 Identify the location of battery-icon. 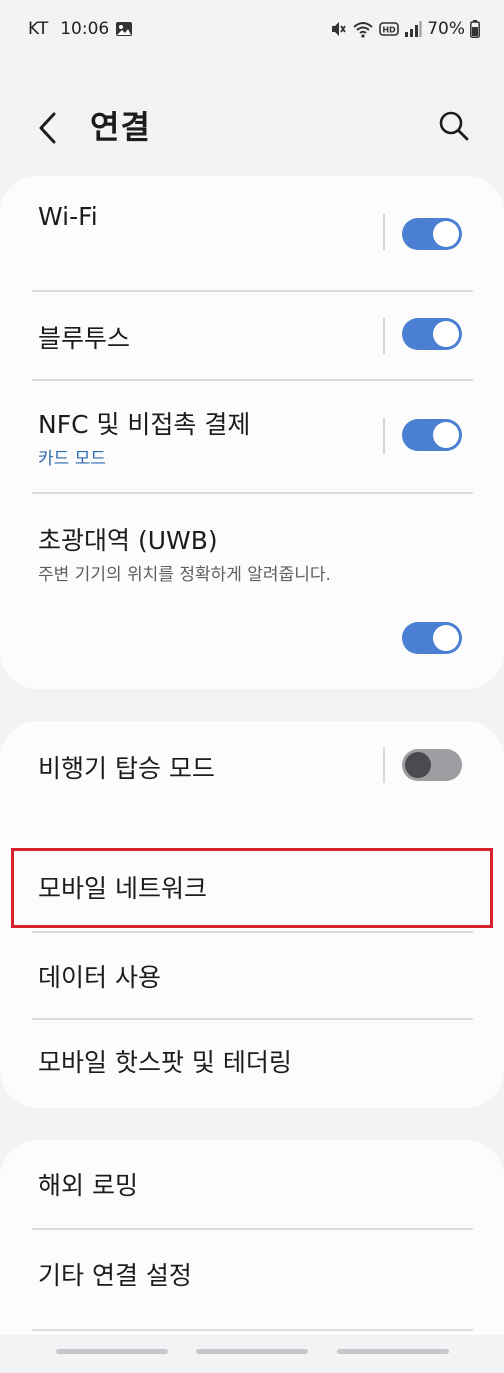
(475, 29).